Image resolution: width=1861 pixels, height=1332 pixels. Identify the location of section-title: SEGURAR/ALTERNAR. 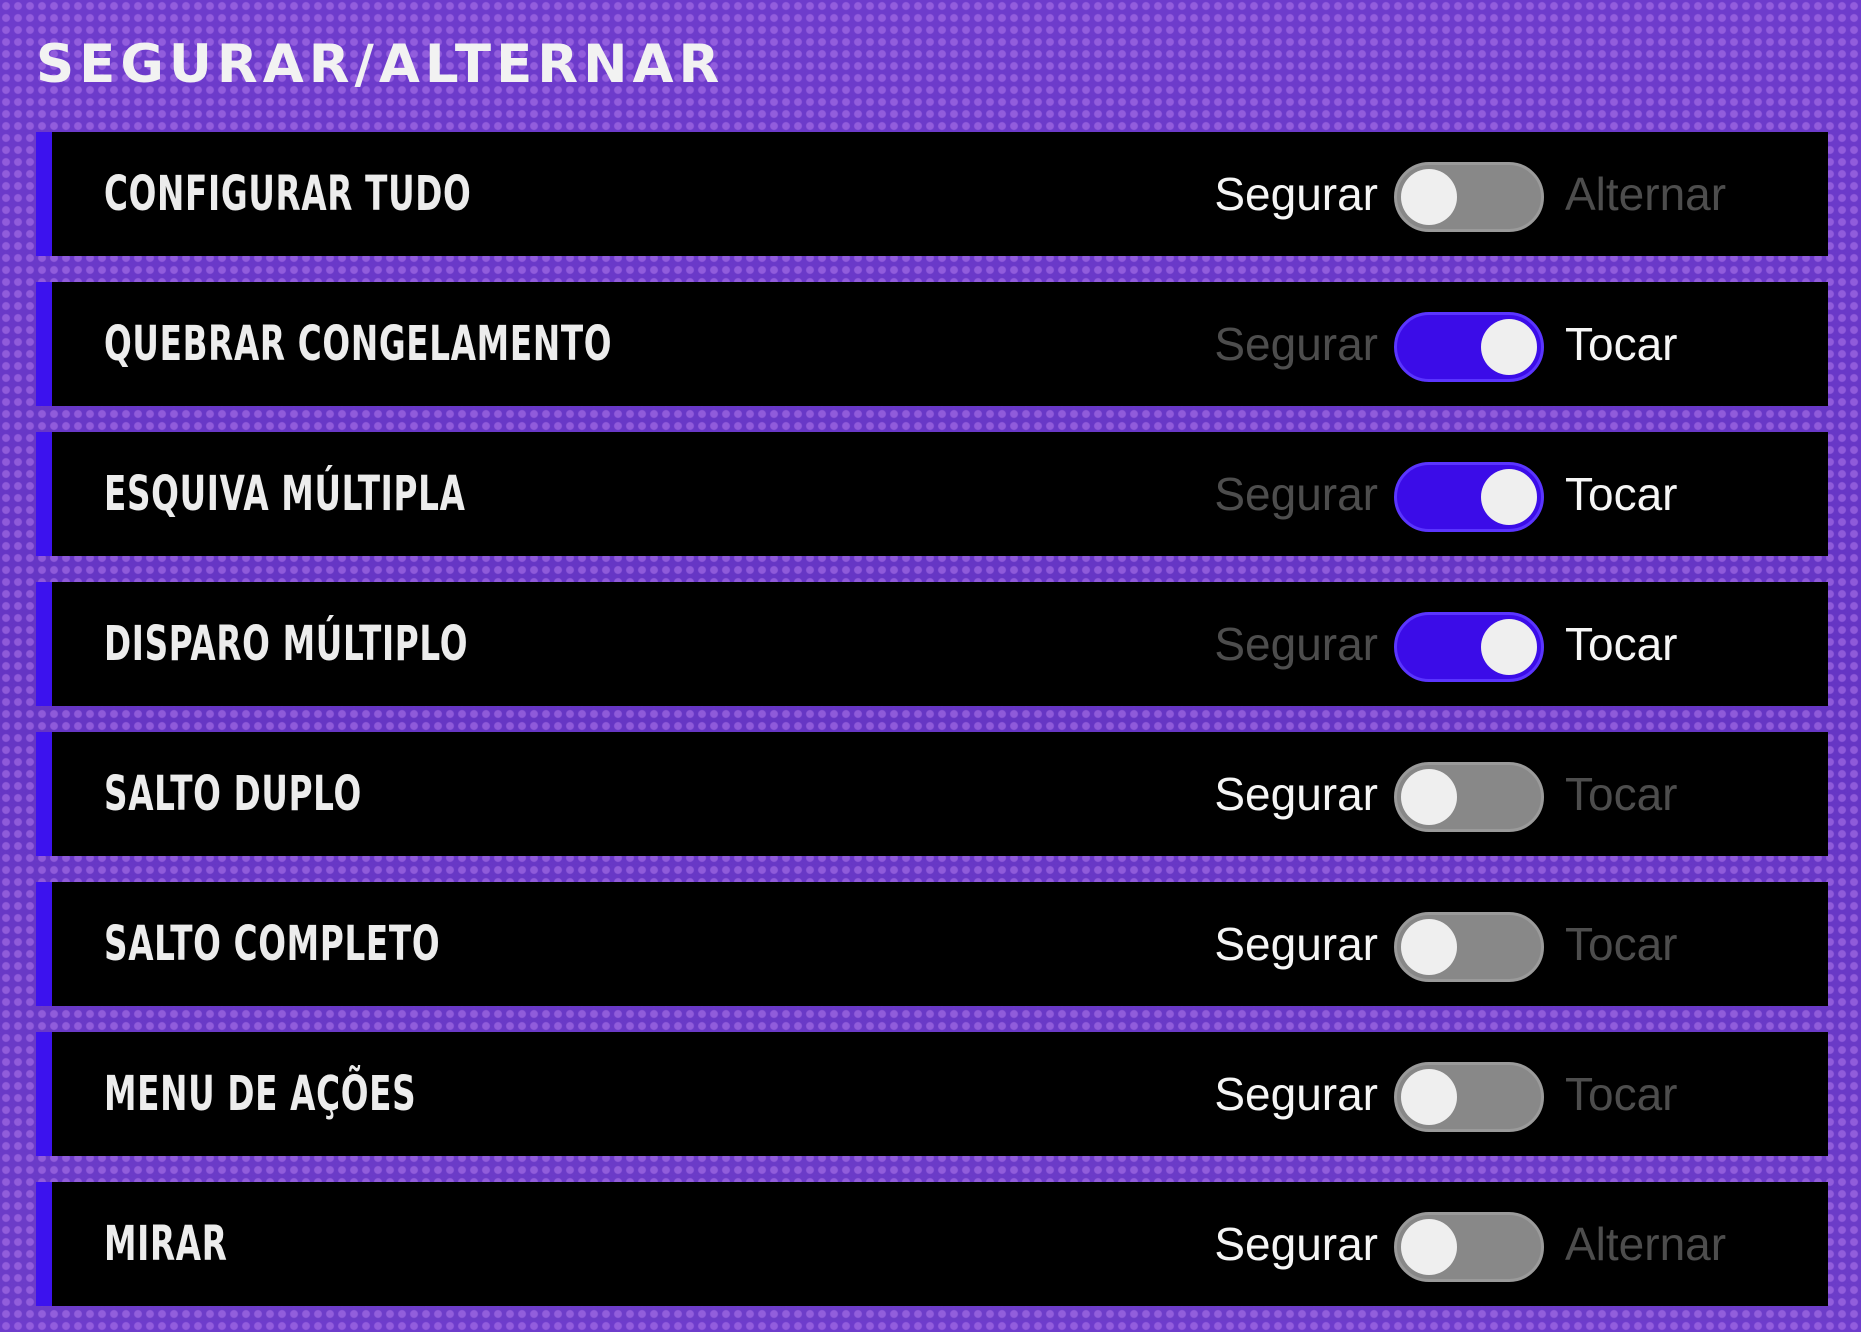
(380, 64).